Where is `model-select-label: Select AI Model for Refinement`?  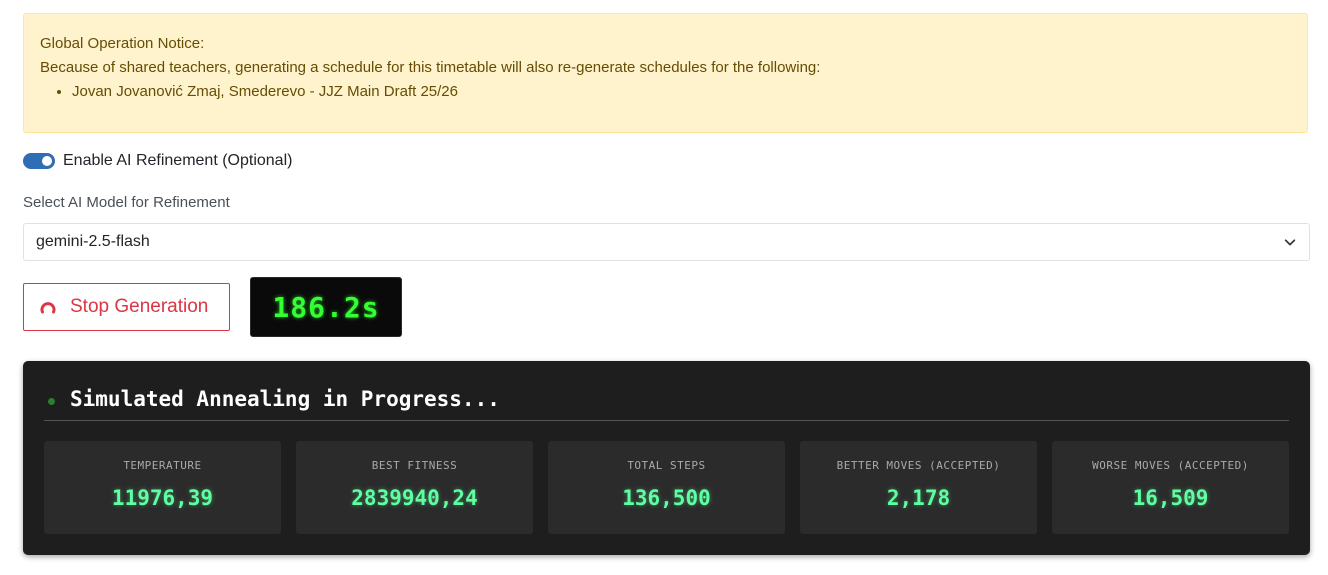
model-select-label: Select AI Model for Refinement is located at coordinates (126, 202).